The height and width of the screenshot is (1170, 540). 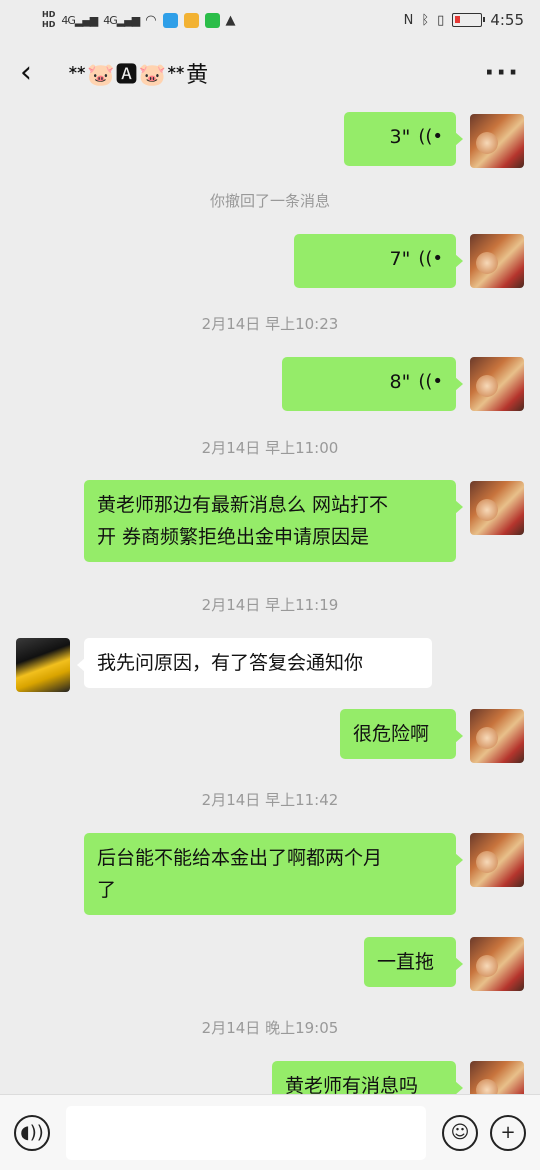 I want to click on text-message-bubble: 一直拖, so click(x=413, y=962).